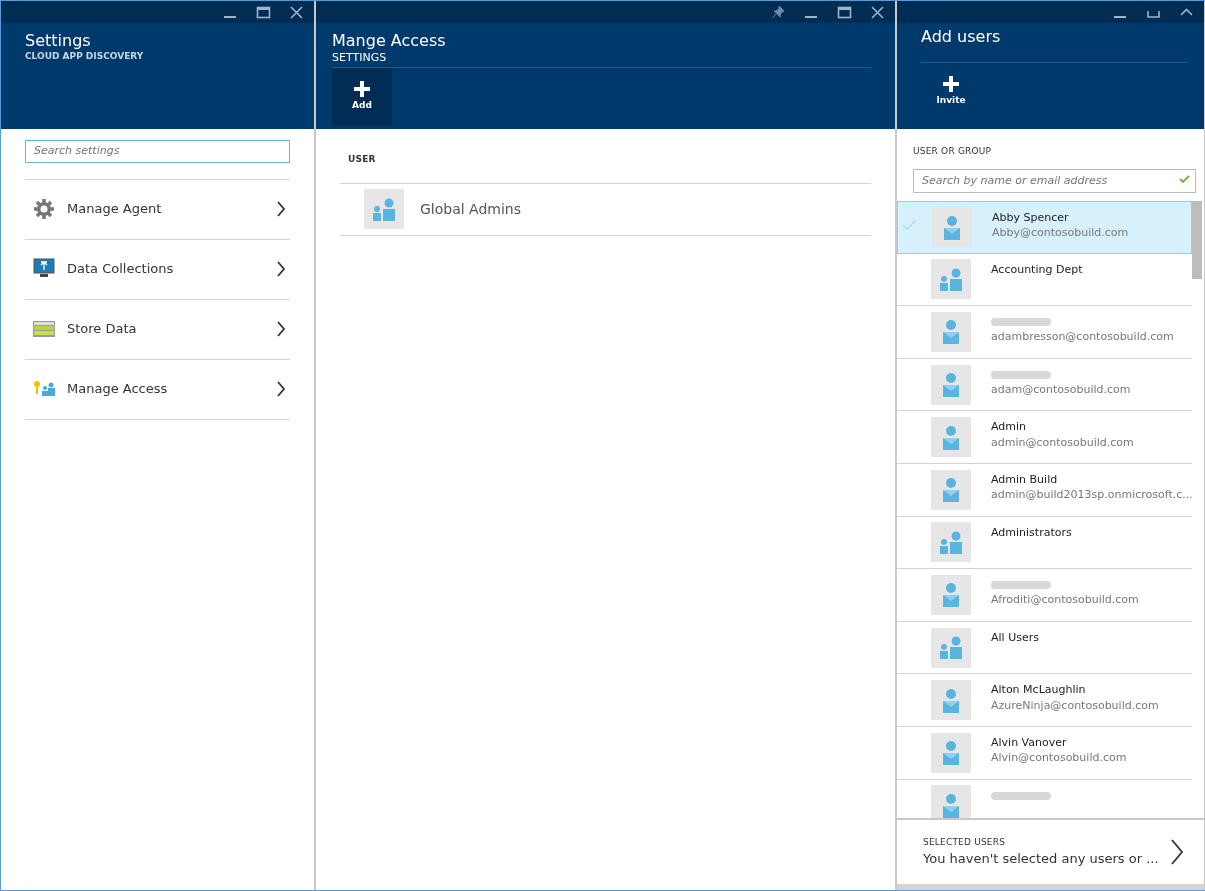 Image resolution: width=1205 pixels, height=891 pixels. What do you see at coordinates (1044, 385) in the screenshot?
I see `user-list-item: adam@contosobuild.com` at bounding box center [1044, 385].